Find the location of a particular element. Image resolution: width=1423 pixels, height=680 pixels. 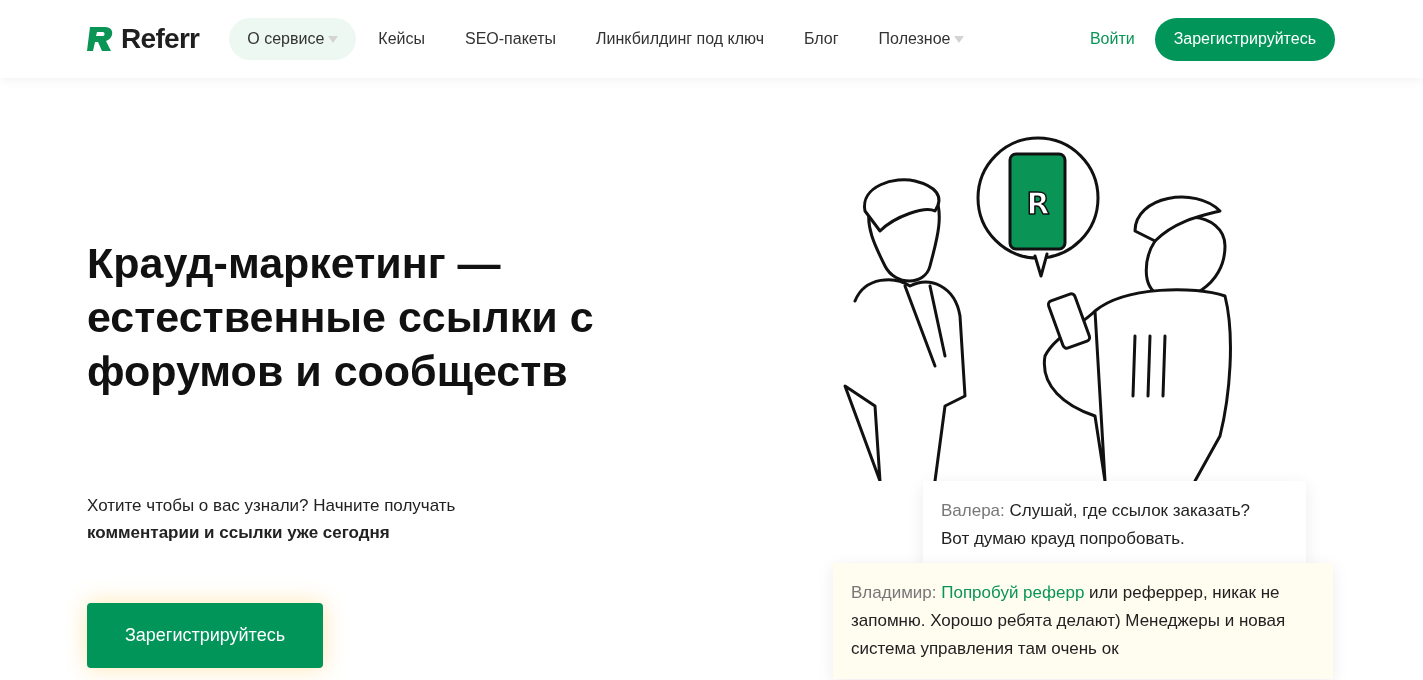

illustration-drawing: R is located at coordinates (1035, 308).